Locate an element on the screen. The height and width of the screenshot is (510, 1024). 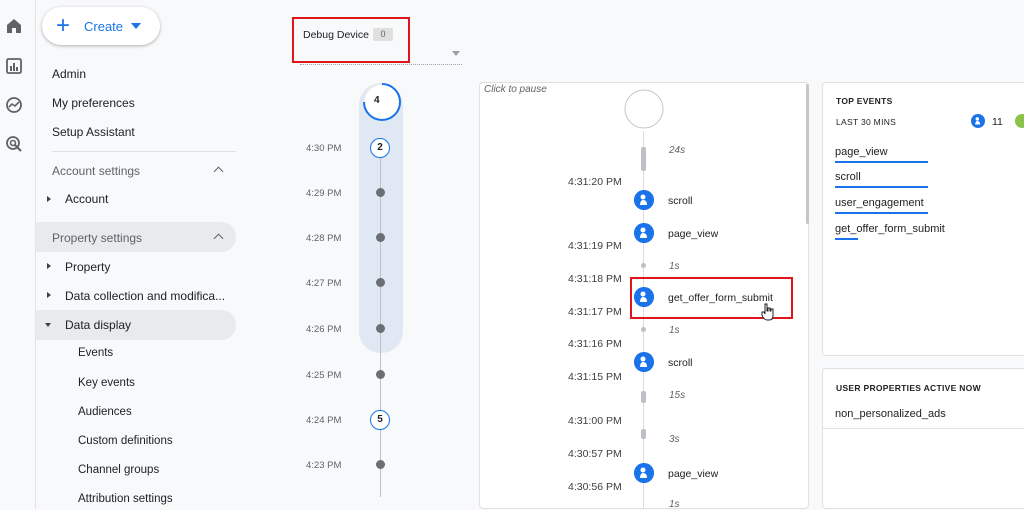
sidebar-item-attribution-settings: Attribution settings is located at coordinates (125, 499).